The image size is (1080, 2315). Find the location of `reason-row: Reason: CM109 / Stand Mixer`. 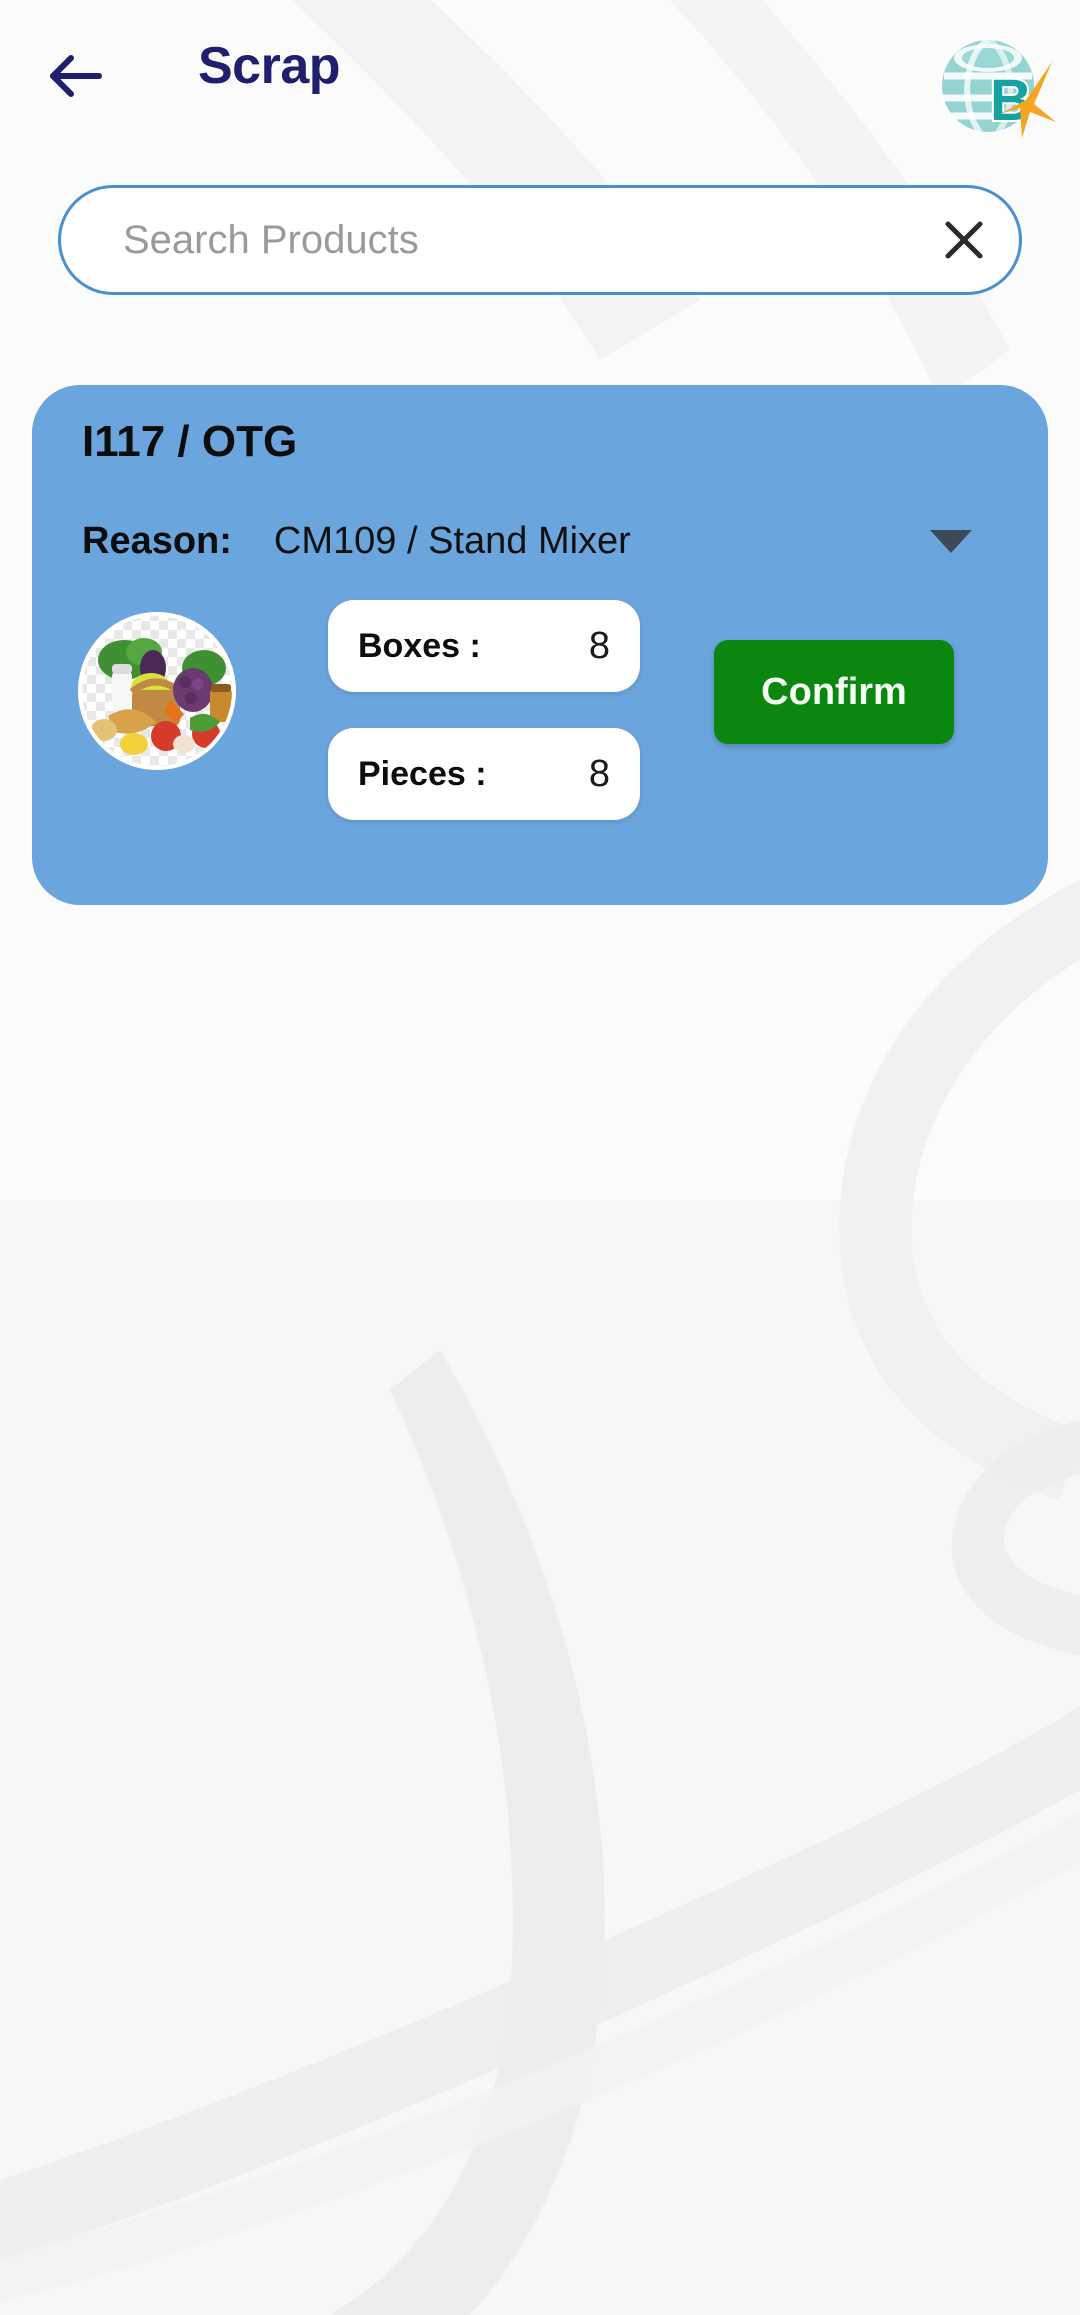

reason-row: Reason: CM109 / Stand Mixer is located at coordinates (540, 541).